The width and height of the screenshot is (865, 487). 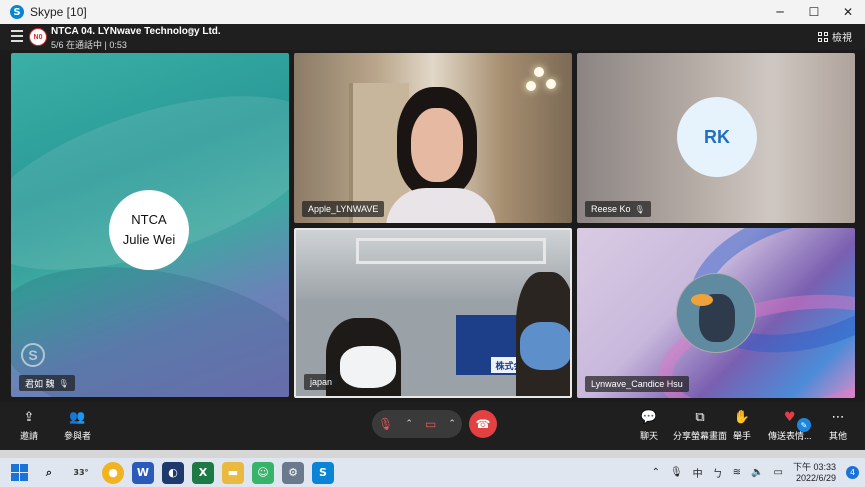 I want to click on background-document-strip, so click(x=432, y=454).